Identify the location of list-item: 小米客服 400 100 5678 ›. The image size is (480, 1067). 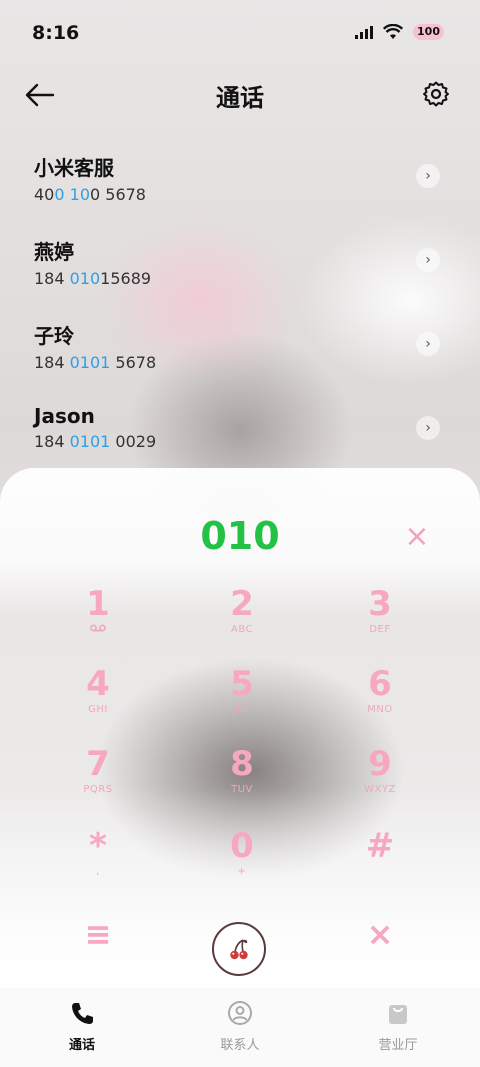
(240, 172).